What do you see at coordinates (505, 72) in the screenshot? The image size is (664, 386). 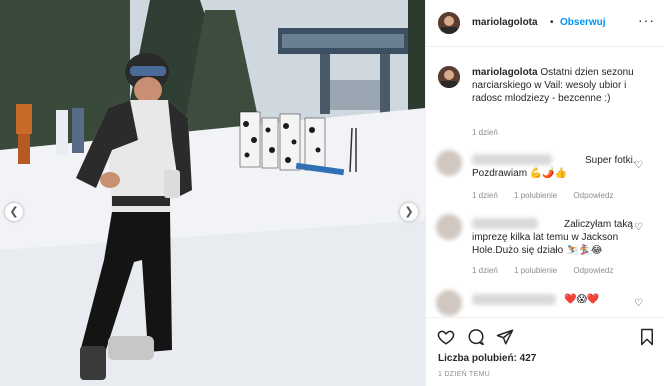 I see `caption-username: mariolagolota` at bounding box center [505, 72].